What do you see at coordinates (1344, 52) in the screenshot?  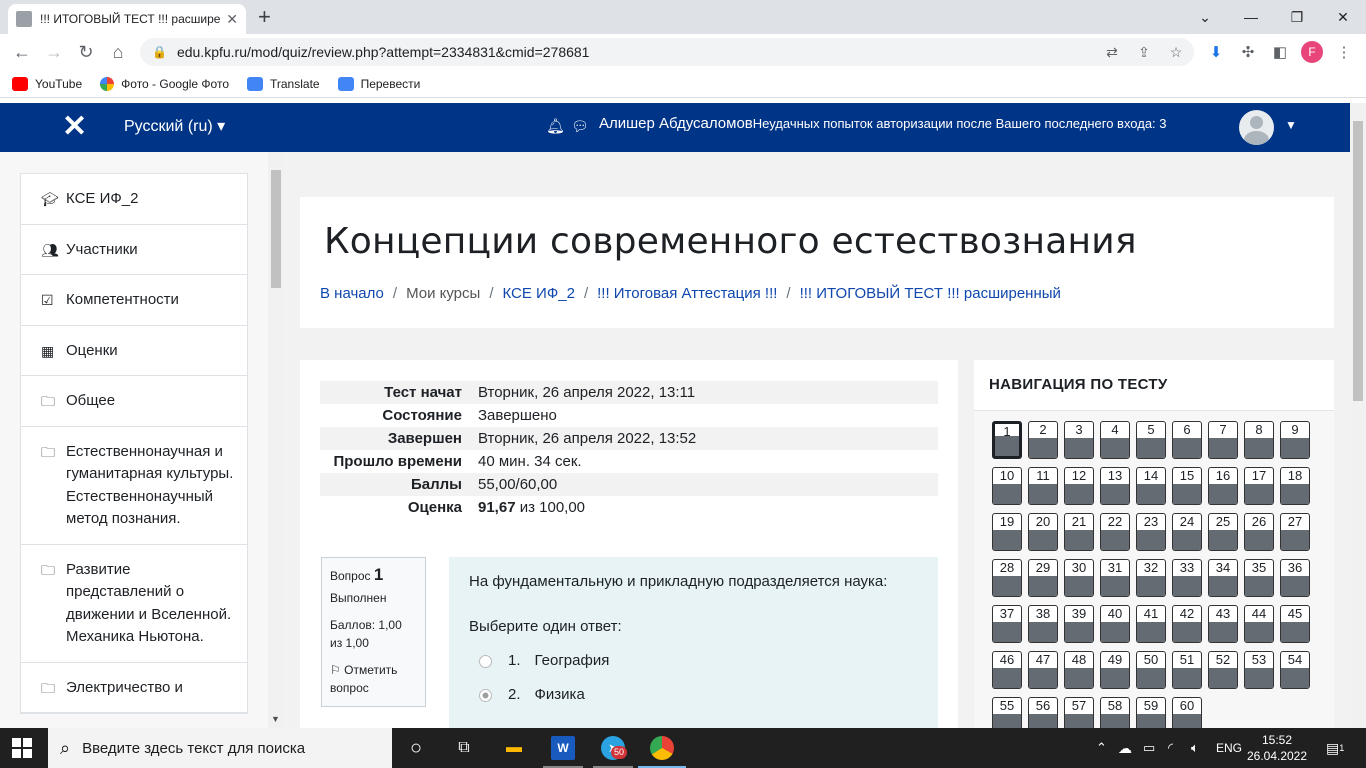 I see `kebab-menu-icon: ⋮` at bounding box center [1344, 52].